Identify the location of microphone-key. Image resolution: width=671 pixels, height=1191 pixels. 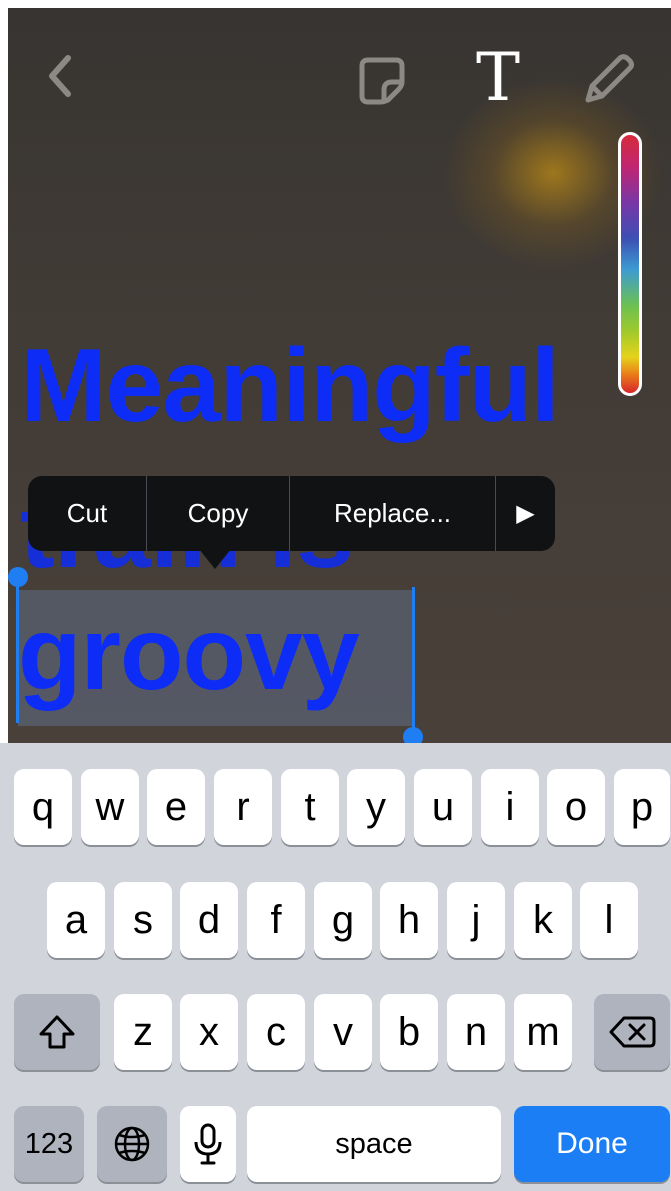
(208, 1144).